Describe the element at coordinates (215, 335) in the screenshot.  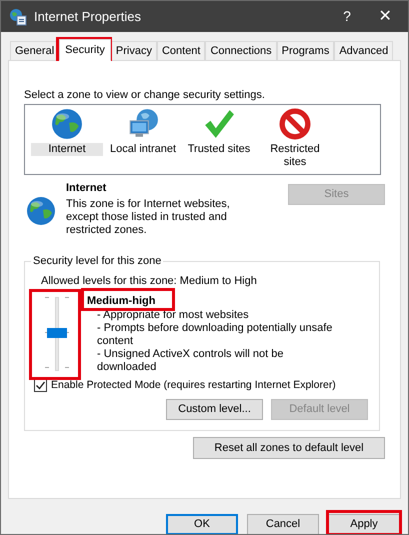
I see `level-detail: - Prompts before downloading potentially unsafe content` at that location.